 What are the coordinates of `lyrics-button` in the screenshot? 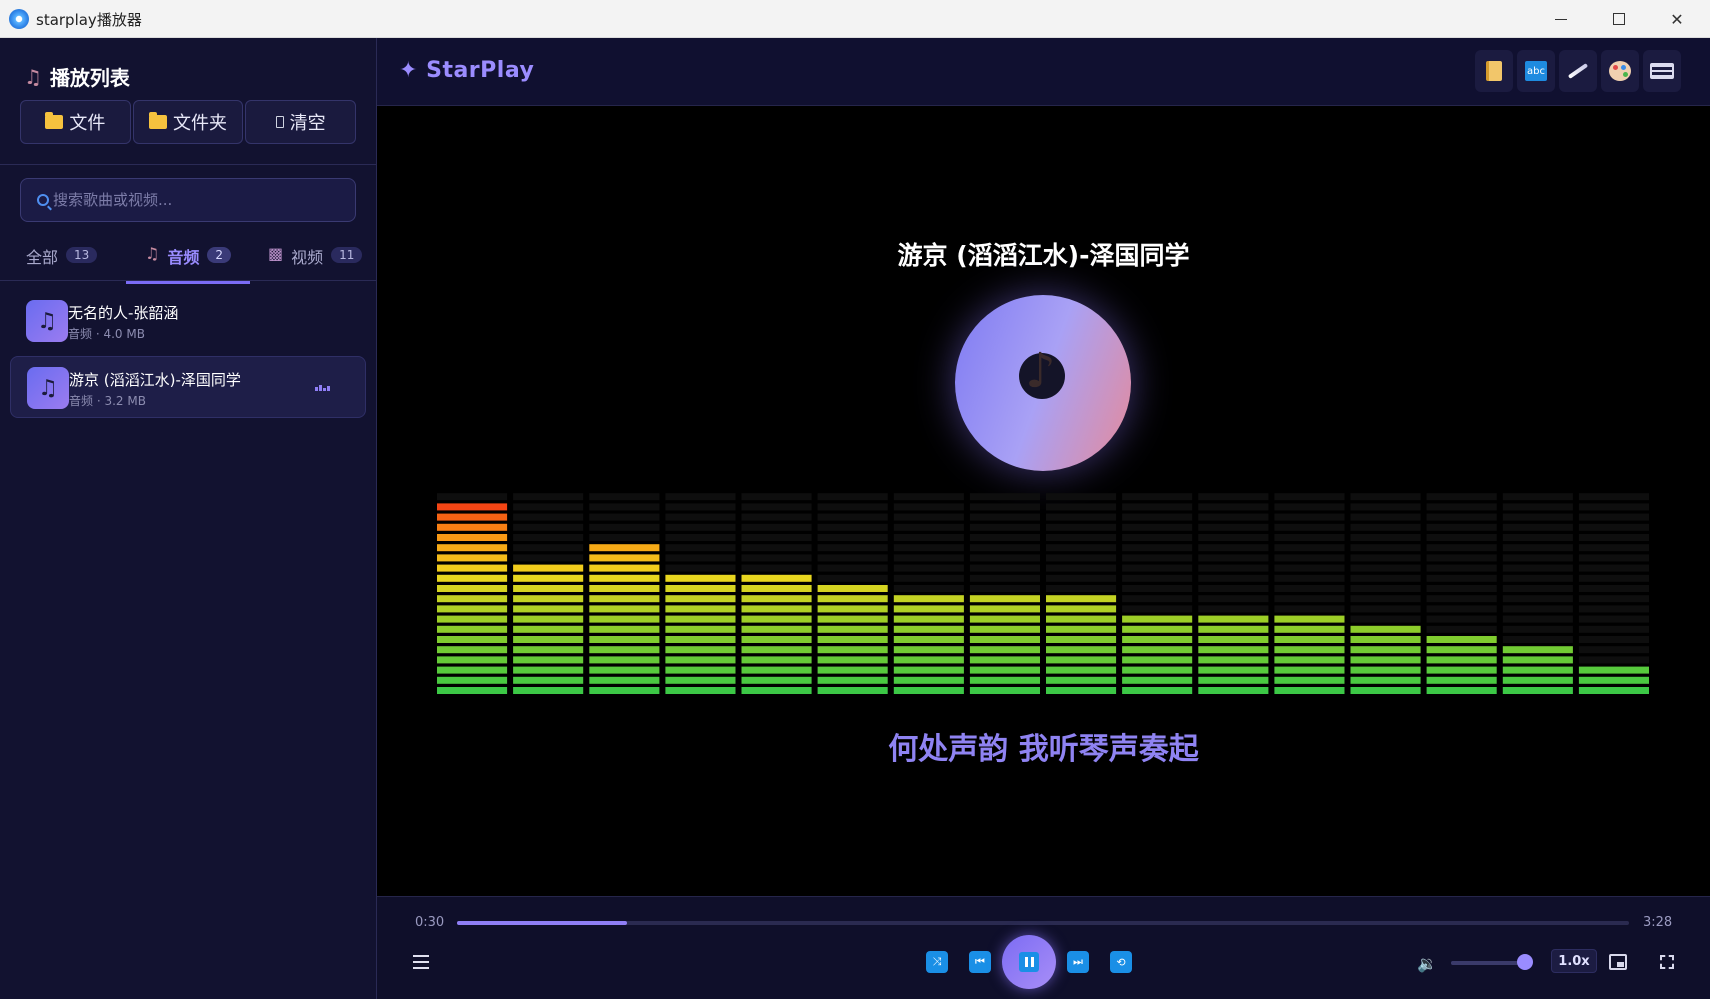 It's located at (1494, 71).